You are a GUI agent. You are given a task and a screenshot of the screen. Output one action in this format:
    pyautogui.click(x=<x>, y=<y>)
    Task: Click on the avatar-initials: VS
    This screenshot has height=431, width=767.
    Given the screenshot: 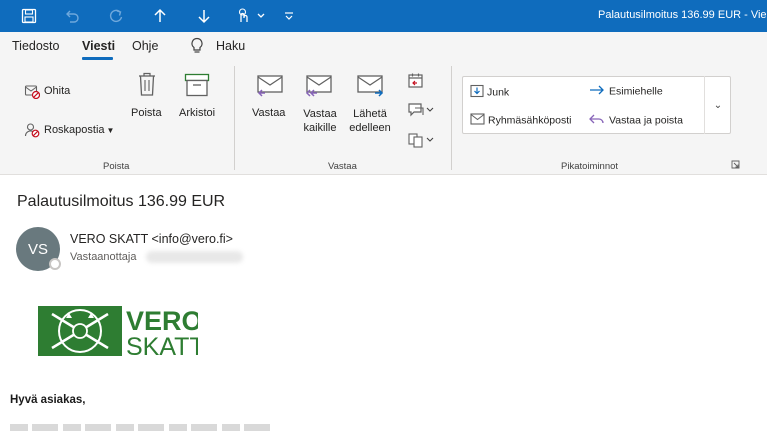 What is the action you would take?
    pyautogui.click(x=37, y=249)
    